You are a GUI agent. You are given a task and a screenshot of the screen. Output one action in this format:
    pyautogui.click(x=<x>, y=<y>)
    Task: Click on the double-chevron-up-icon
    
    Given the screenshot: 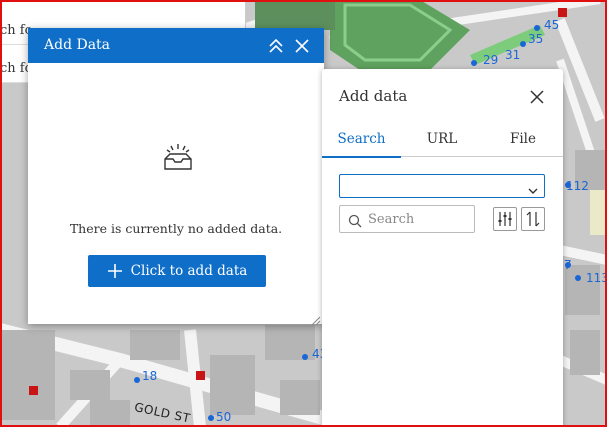 What is the action you would take?
    pyautogui.click(x=276, y=46)
    